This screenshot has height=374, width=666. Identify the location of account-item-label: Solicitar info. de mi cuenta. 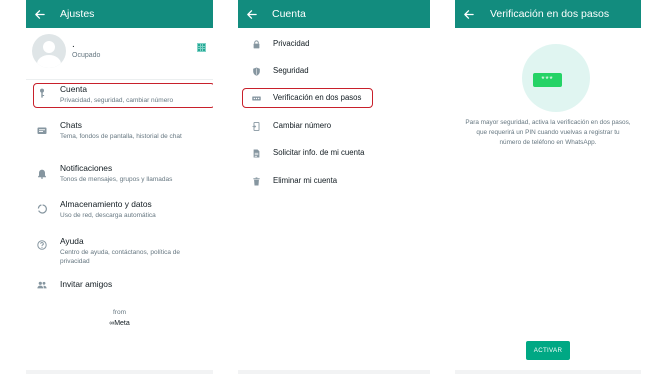
(319, 152).